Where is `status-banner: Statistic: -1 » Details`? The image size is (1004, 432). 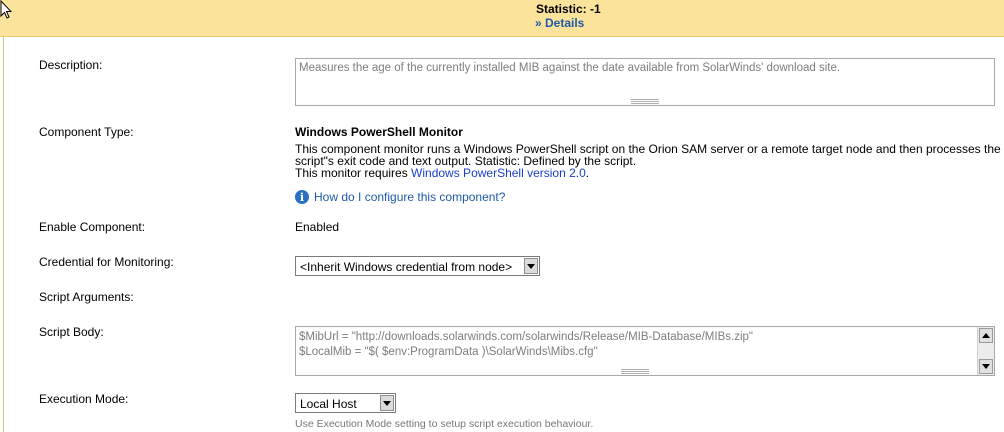 status-banner: Statistic: -1 » Details is located at coordinates (502, 18).